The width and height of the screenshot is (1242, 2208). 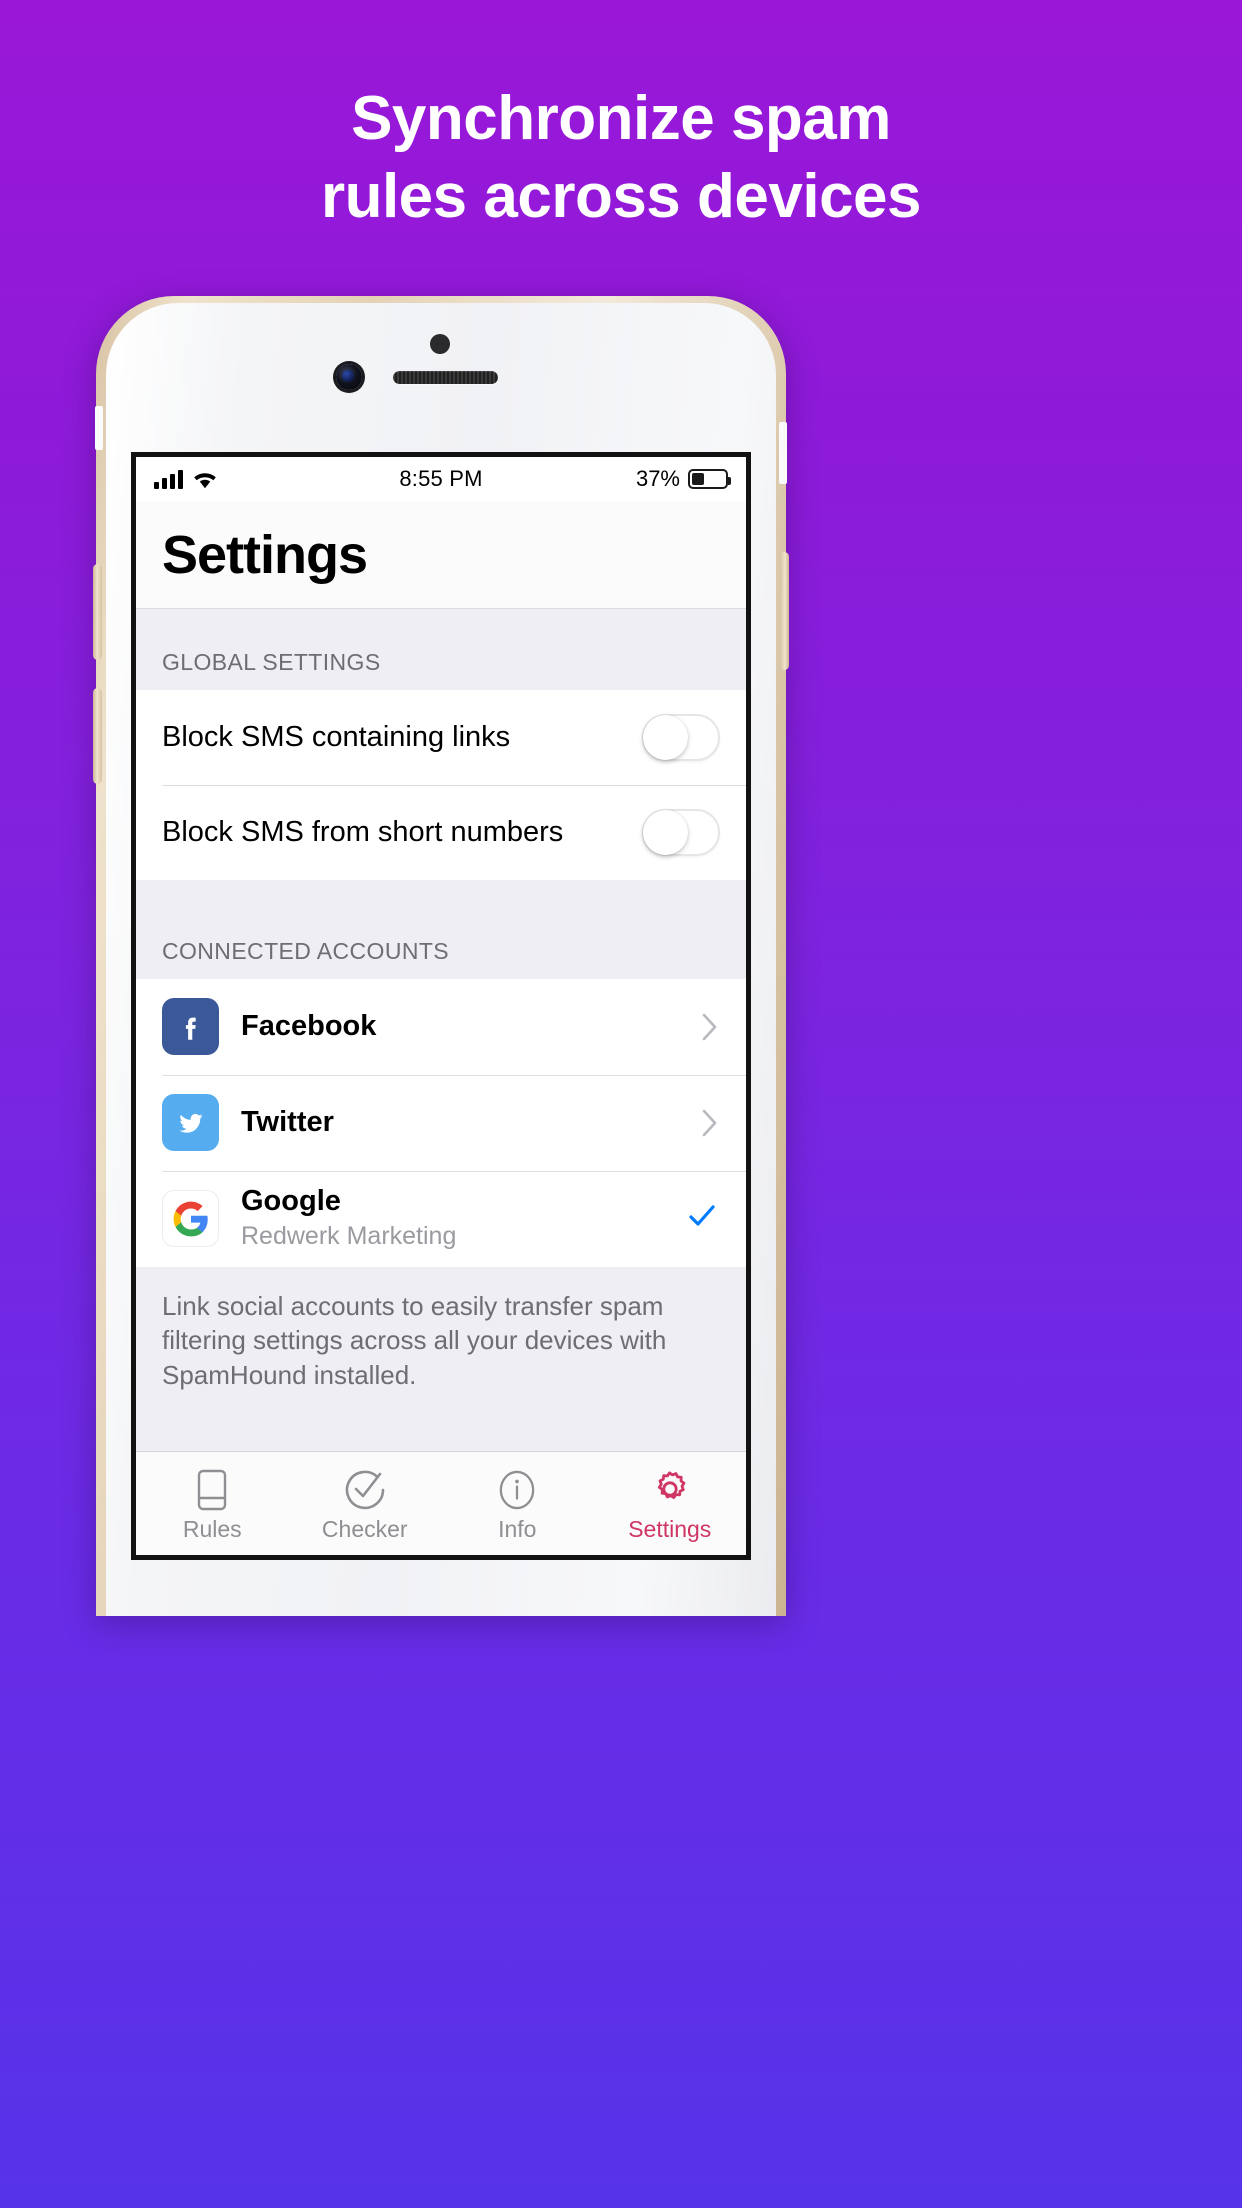 What do you see at coordinates (349, 1236) in the screenshot?
I see `account-subtitle: Redwerk Marketing` at bounding box center [349, 1236].